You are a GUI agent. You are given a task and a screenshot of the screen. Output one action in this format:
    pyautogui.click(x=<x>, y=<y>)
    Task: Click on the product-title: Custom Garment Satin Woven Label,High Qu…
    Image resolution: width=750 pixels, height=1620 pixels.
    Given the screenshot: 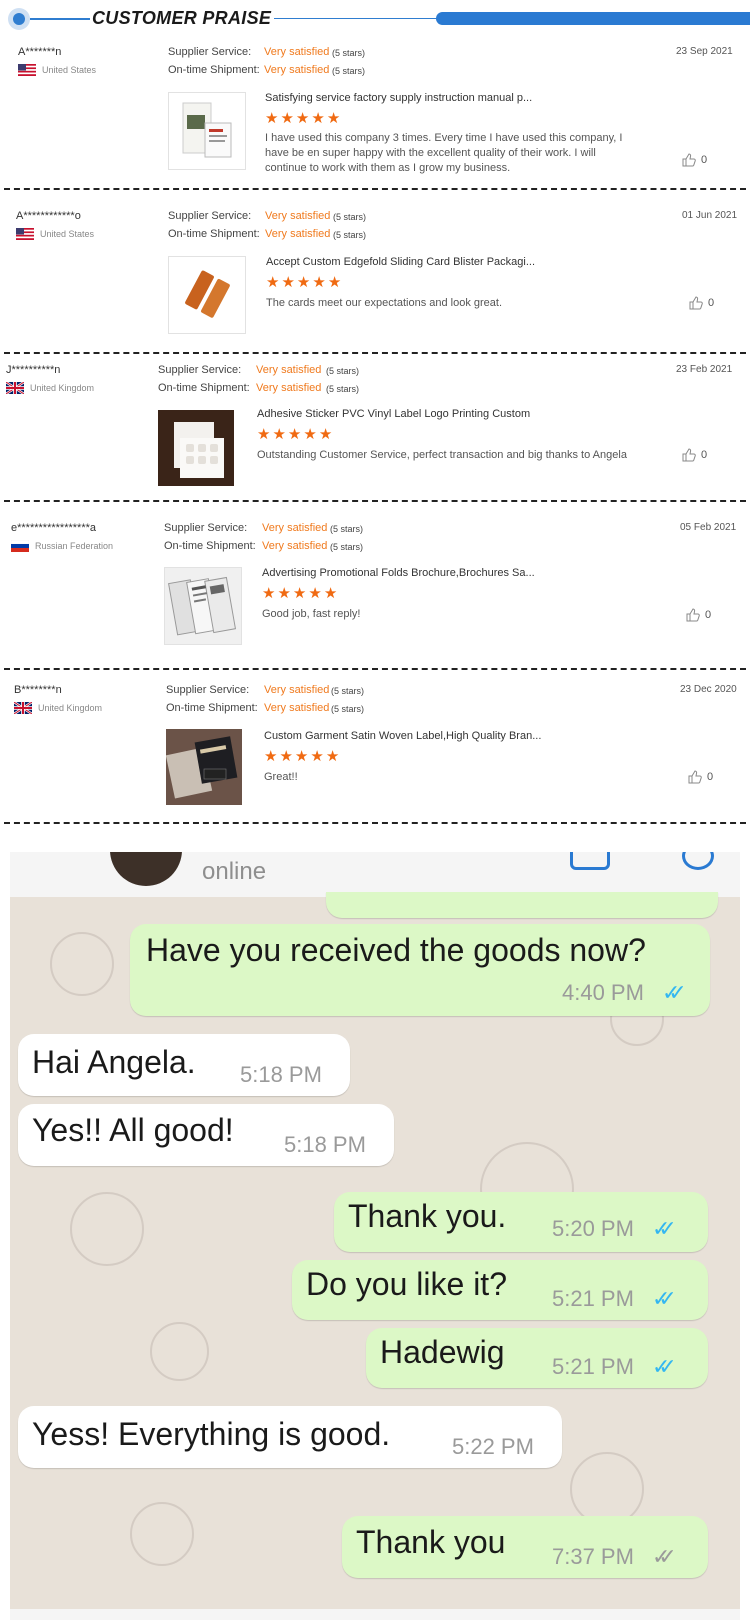 What is the action you would take?
    pyautogui.click(x=402, y=736)
    